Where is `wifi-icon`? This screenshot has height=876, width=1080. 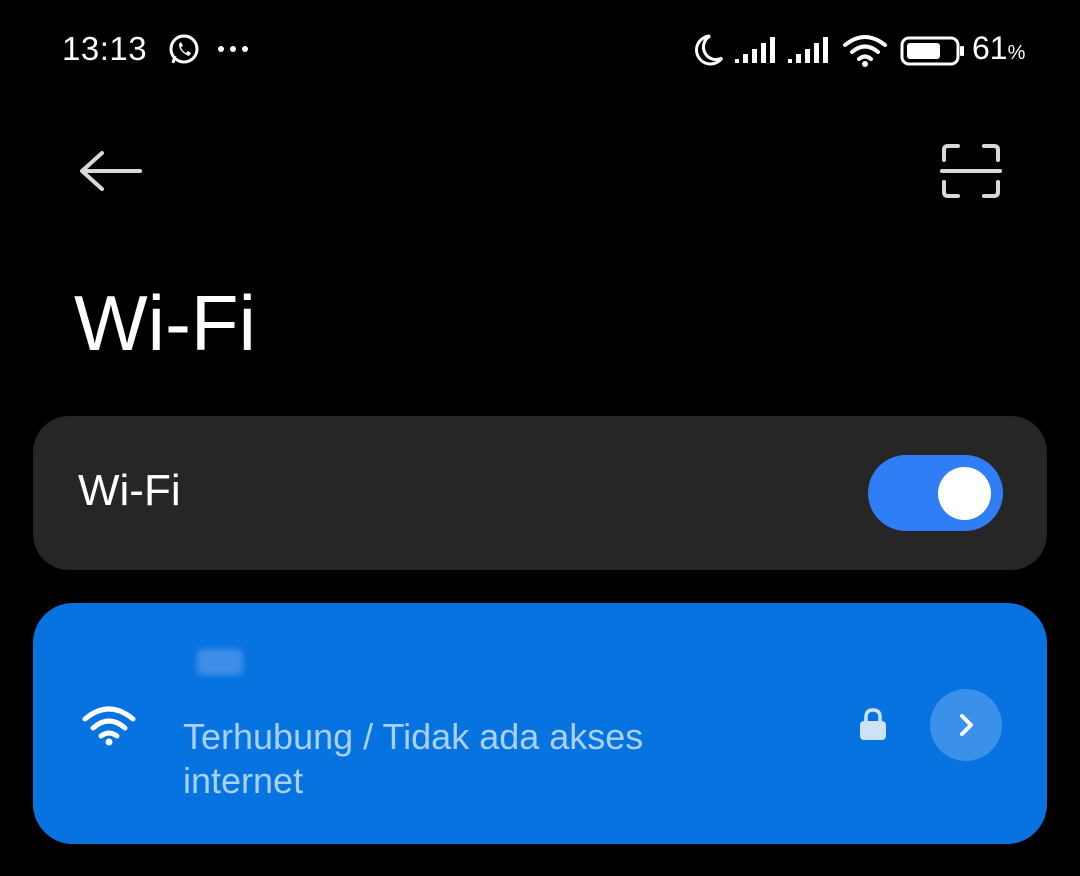
wifi-icon is located at coordinates (865, 51).